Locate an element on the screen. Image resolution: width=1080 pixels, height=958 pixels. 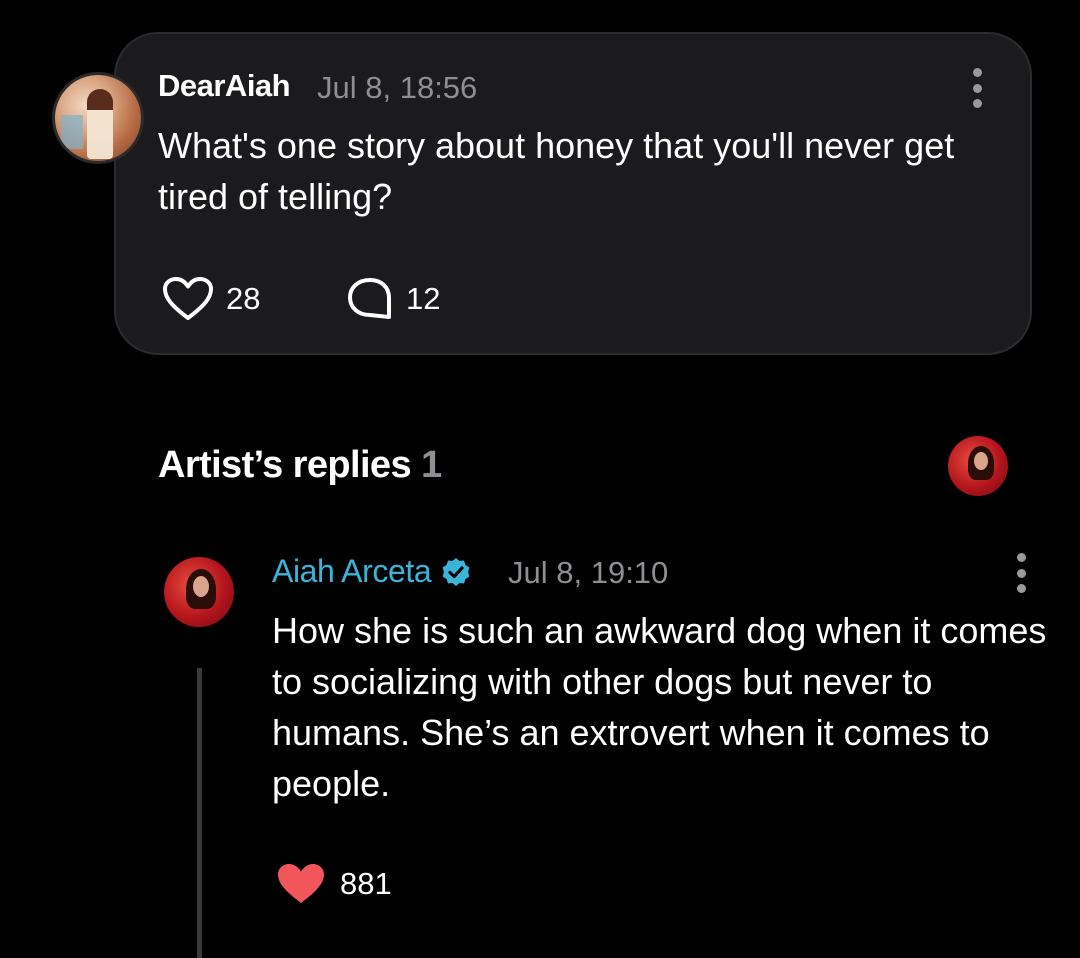
post-comment-button: 12 is located at coordinates (393, 299).